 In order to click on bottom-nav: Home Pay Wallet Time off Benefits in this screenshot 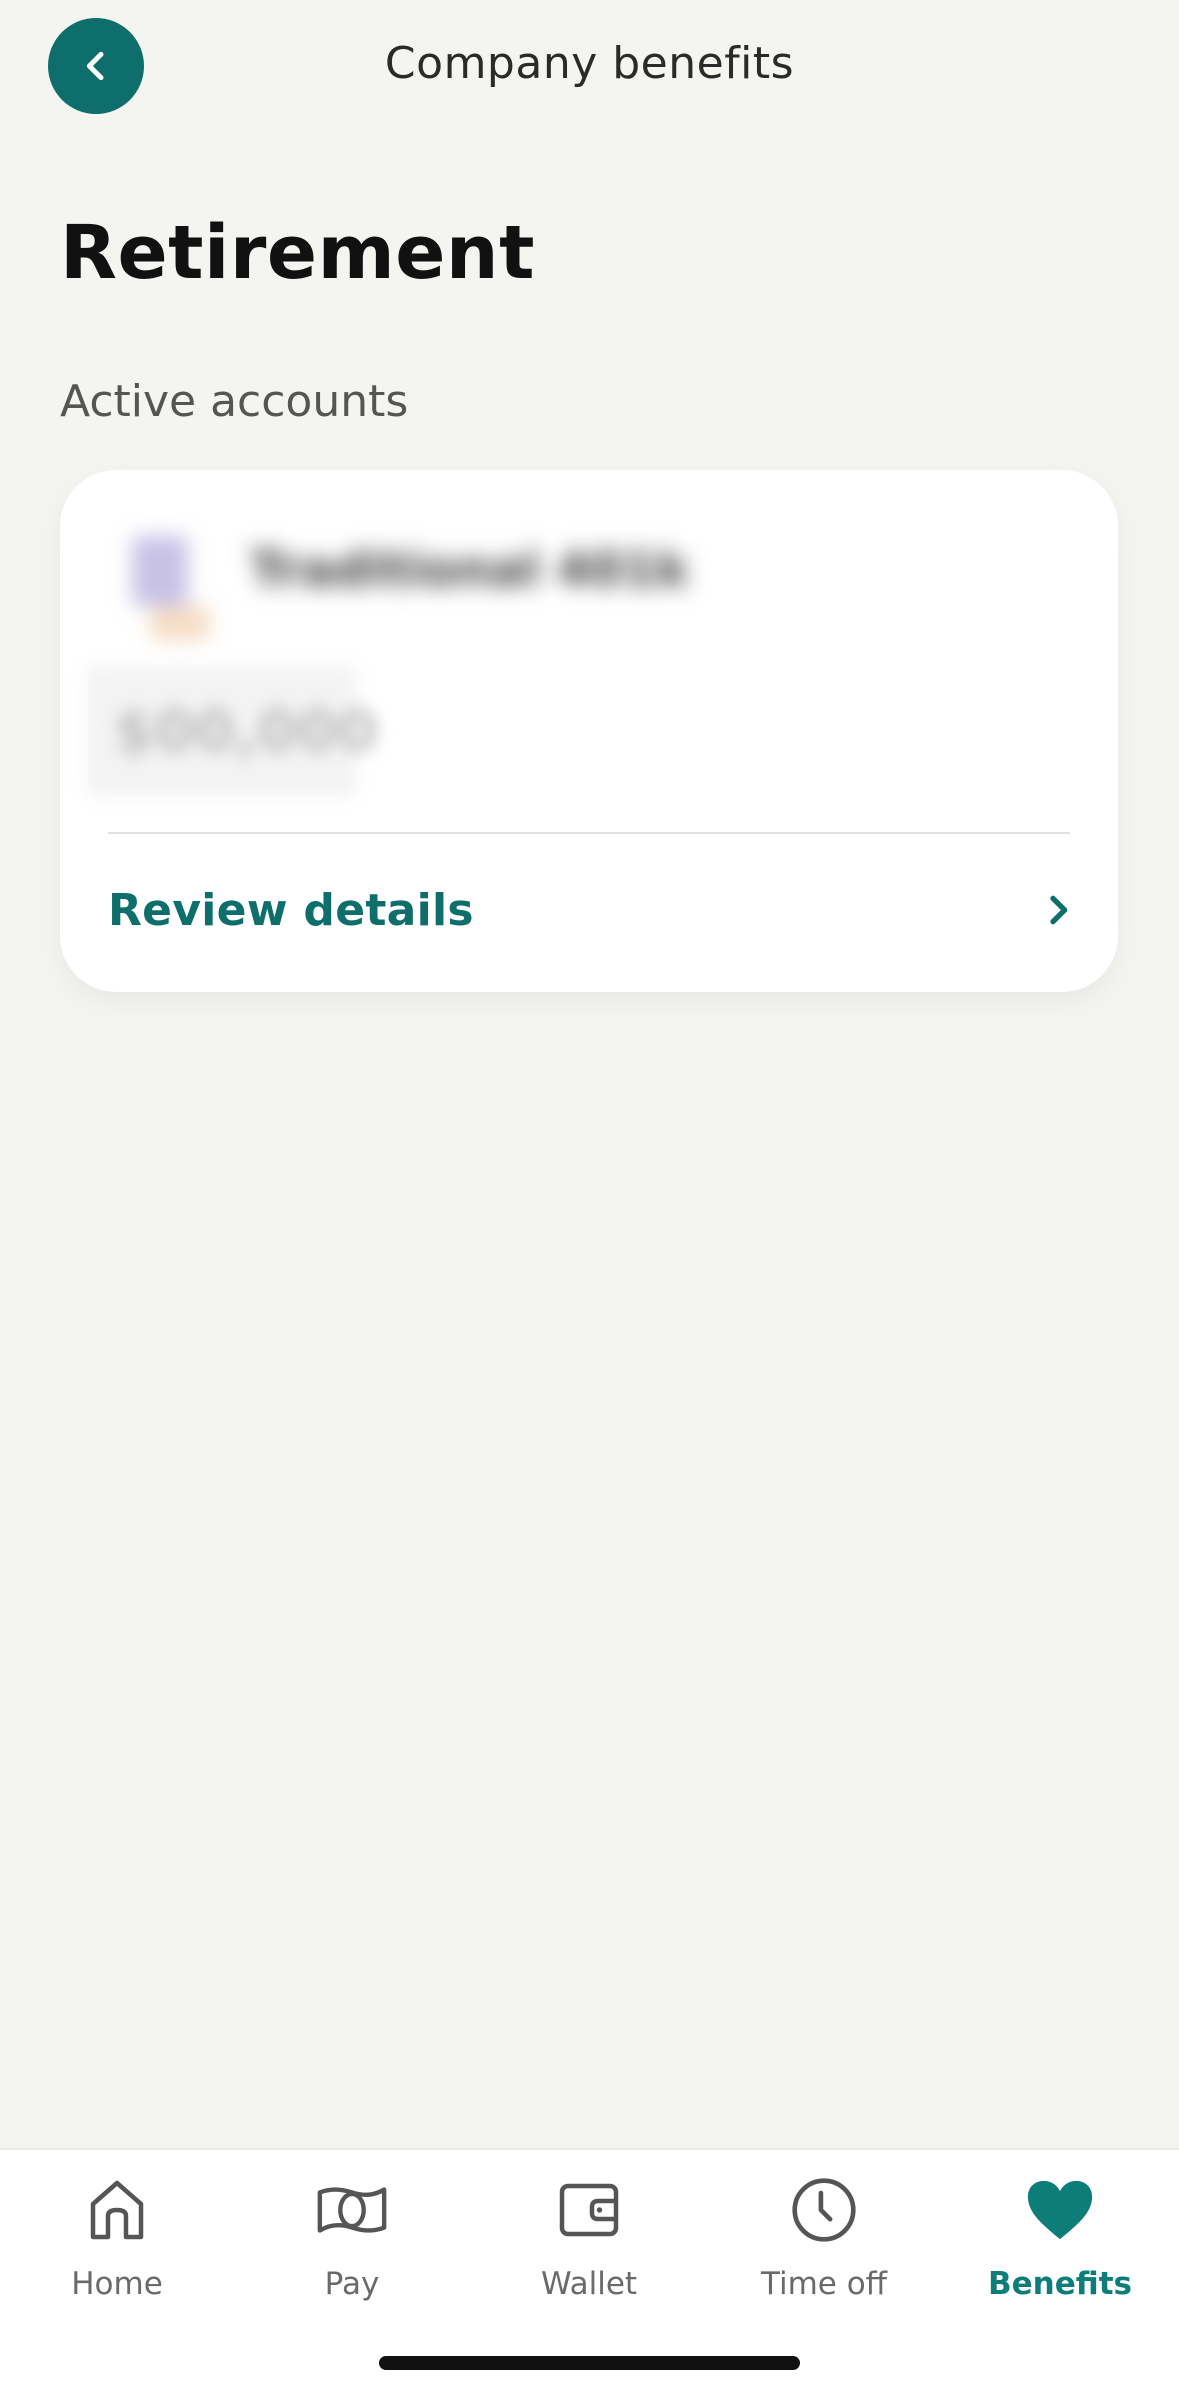, I will do `click(589, 2272)`.